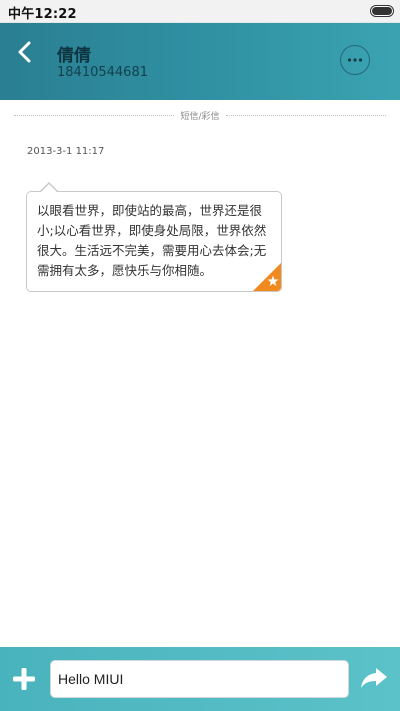 The image size is (400, 711). Describe the element at coordinates (74, 56) in the screenshot. I see `contact-name: 倩倩` at that location.